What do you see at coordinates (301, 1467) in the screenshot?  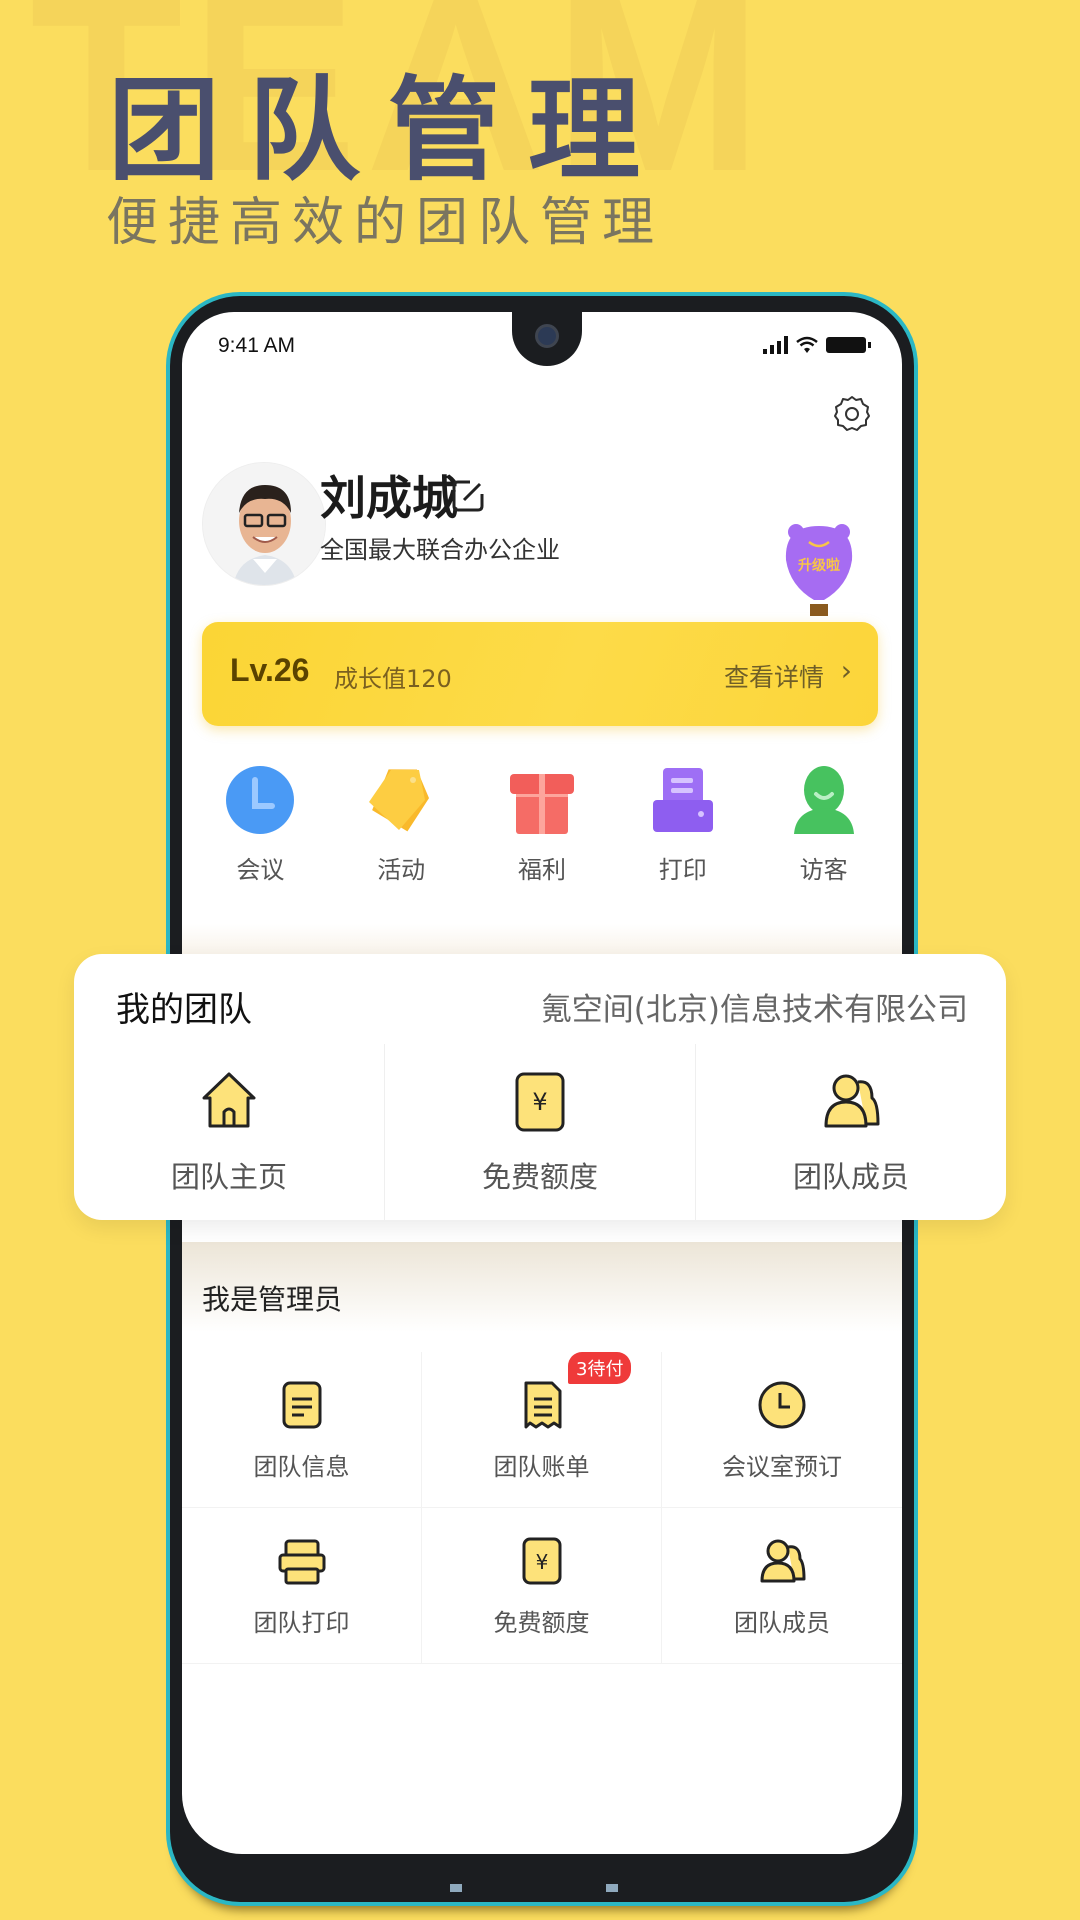 I see `admin-item-label: 团队信息` at bounding box center [301, 1467].